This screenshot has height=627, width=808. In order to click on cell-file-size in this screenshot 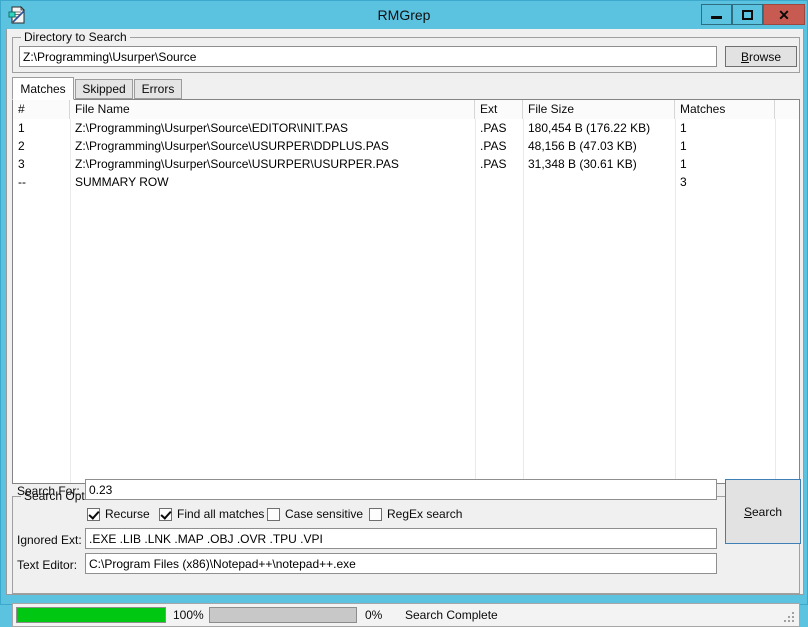, I will do `click(599, 182)`.